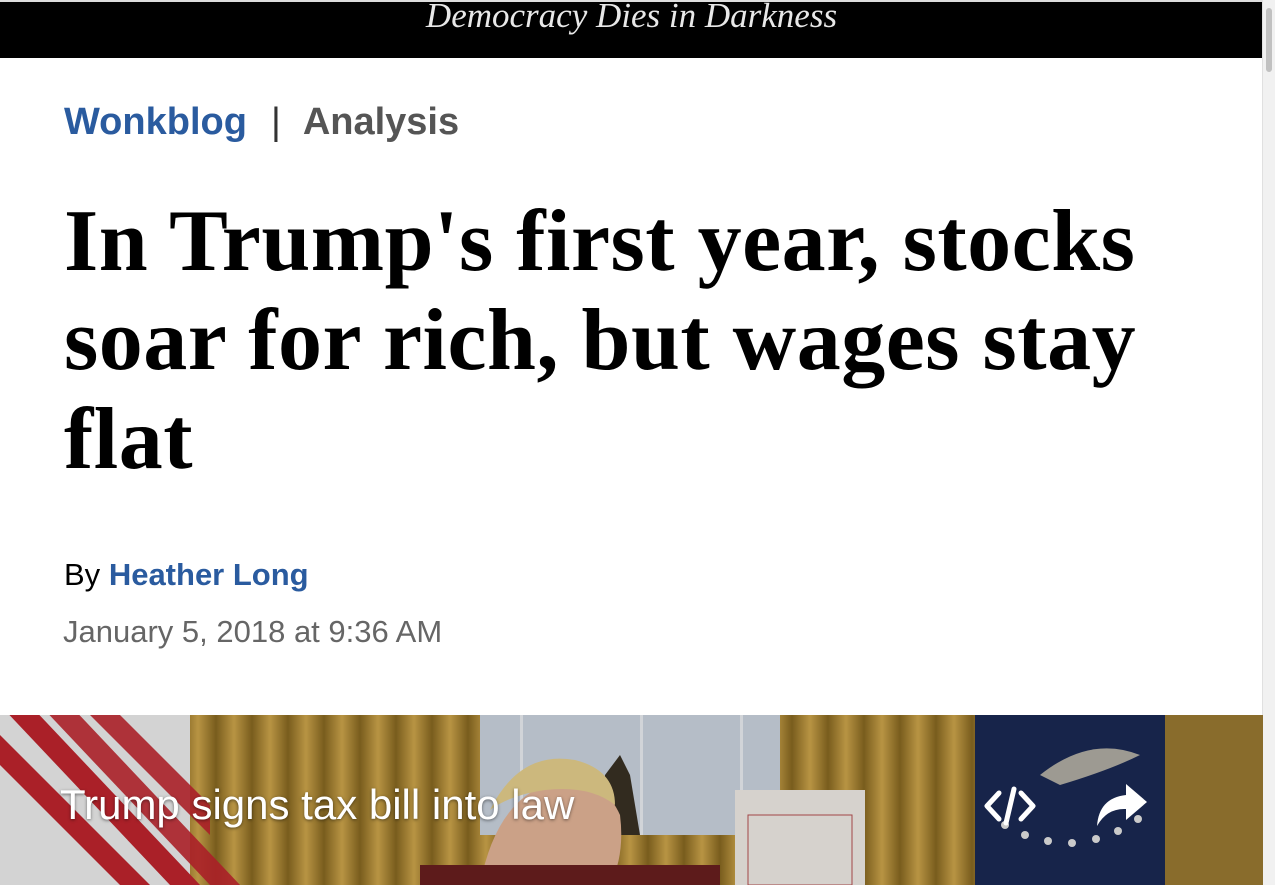 Image resolution: width=1275 pixels, height=885 pixels. What do you see at coordinates (381, 122) in the screenshot?
I see `analysis-label: Analysis` at bounding box center [381, 122].